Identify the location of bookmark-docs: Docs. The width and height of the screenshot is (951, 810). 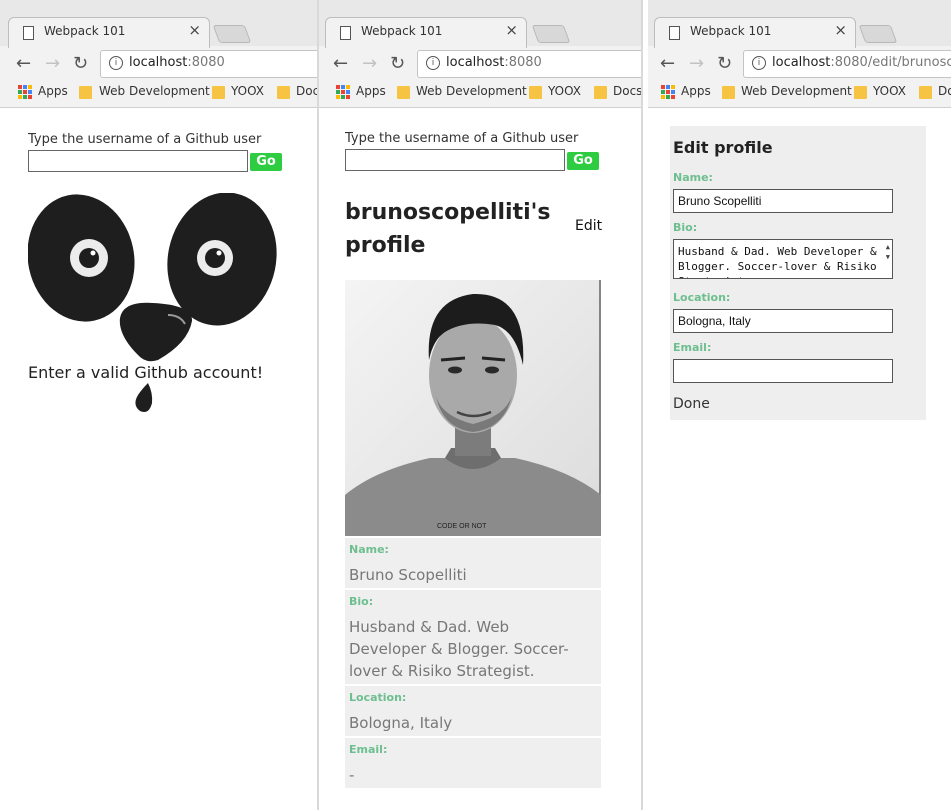
(627, 91).